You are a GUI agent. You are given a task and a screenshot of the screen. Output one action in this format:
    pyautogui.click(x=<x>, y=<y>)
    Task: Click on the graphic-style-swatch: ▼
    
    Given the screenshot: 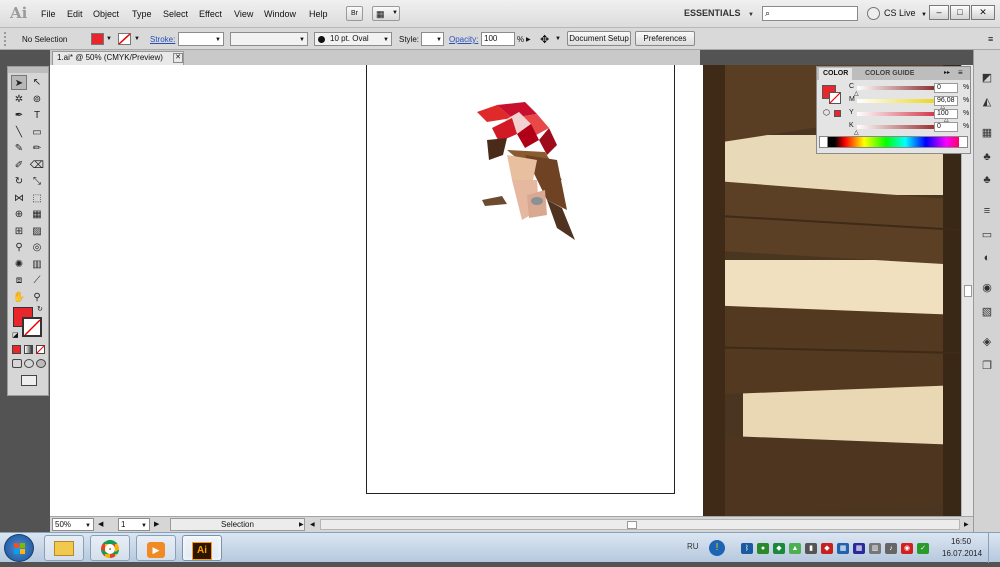 What is the action you would take?
    pyautogui.click(x=432, y=39)
    